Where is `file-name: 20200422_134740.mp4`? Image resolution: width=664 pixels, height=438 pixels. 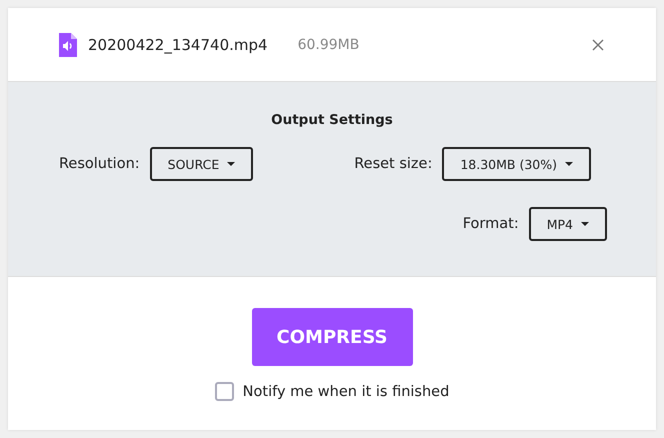
file-name: 20200422_134740.mp4 is located at coordinates (178, 45).